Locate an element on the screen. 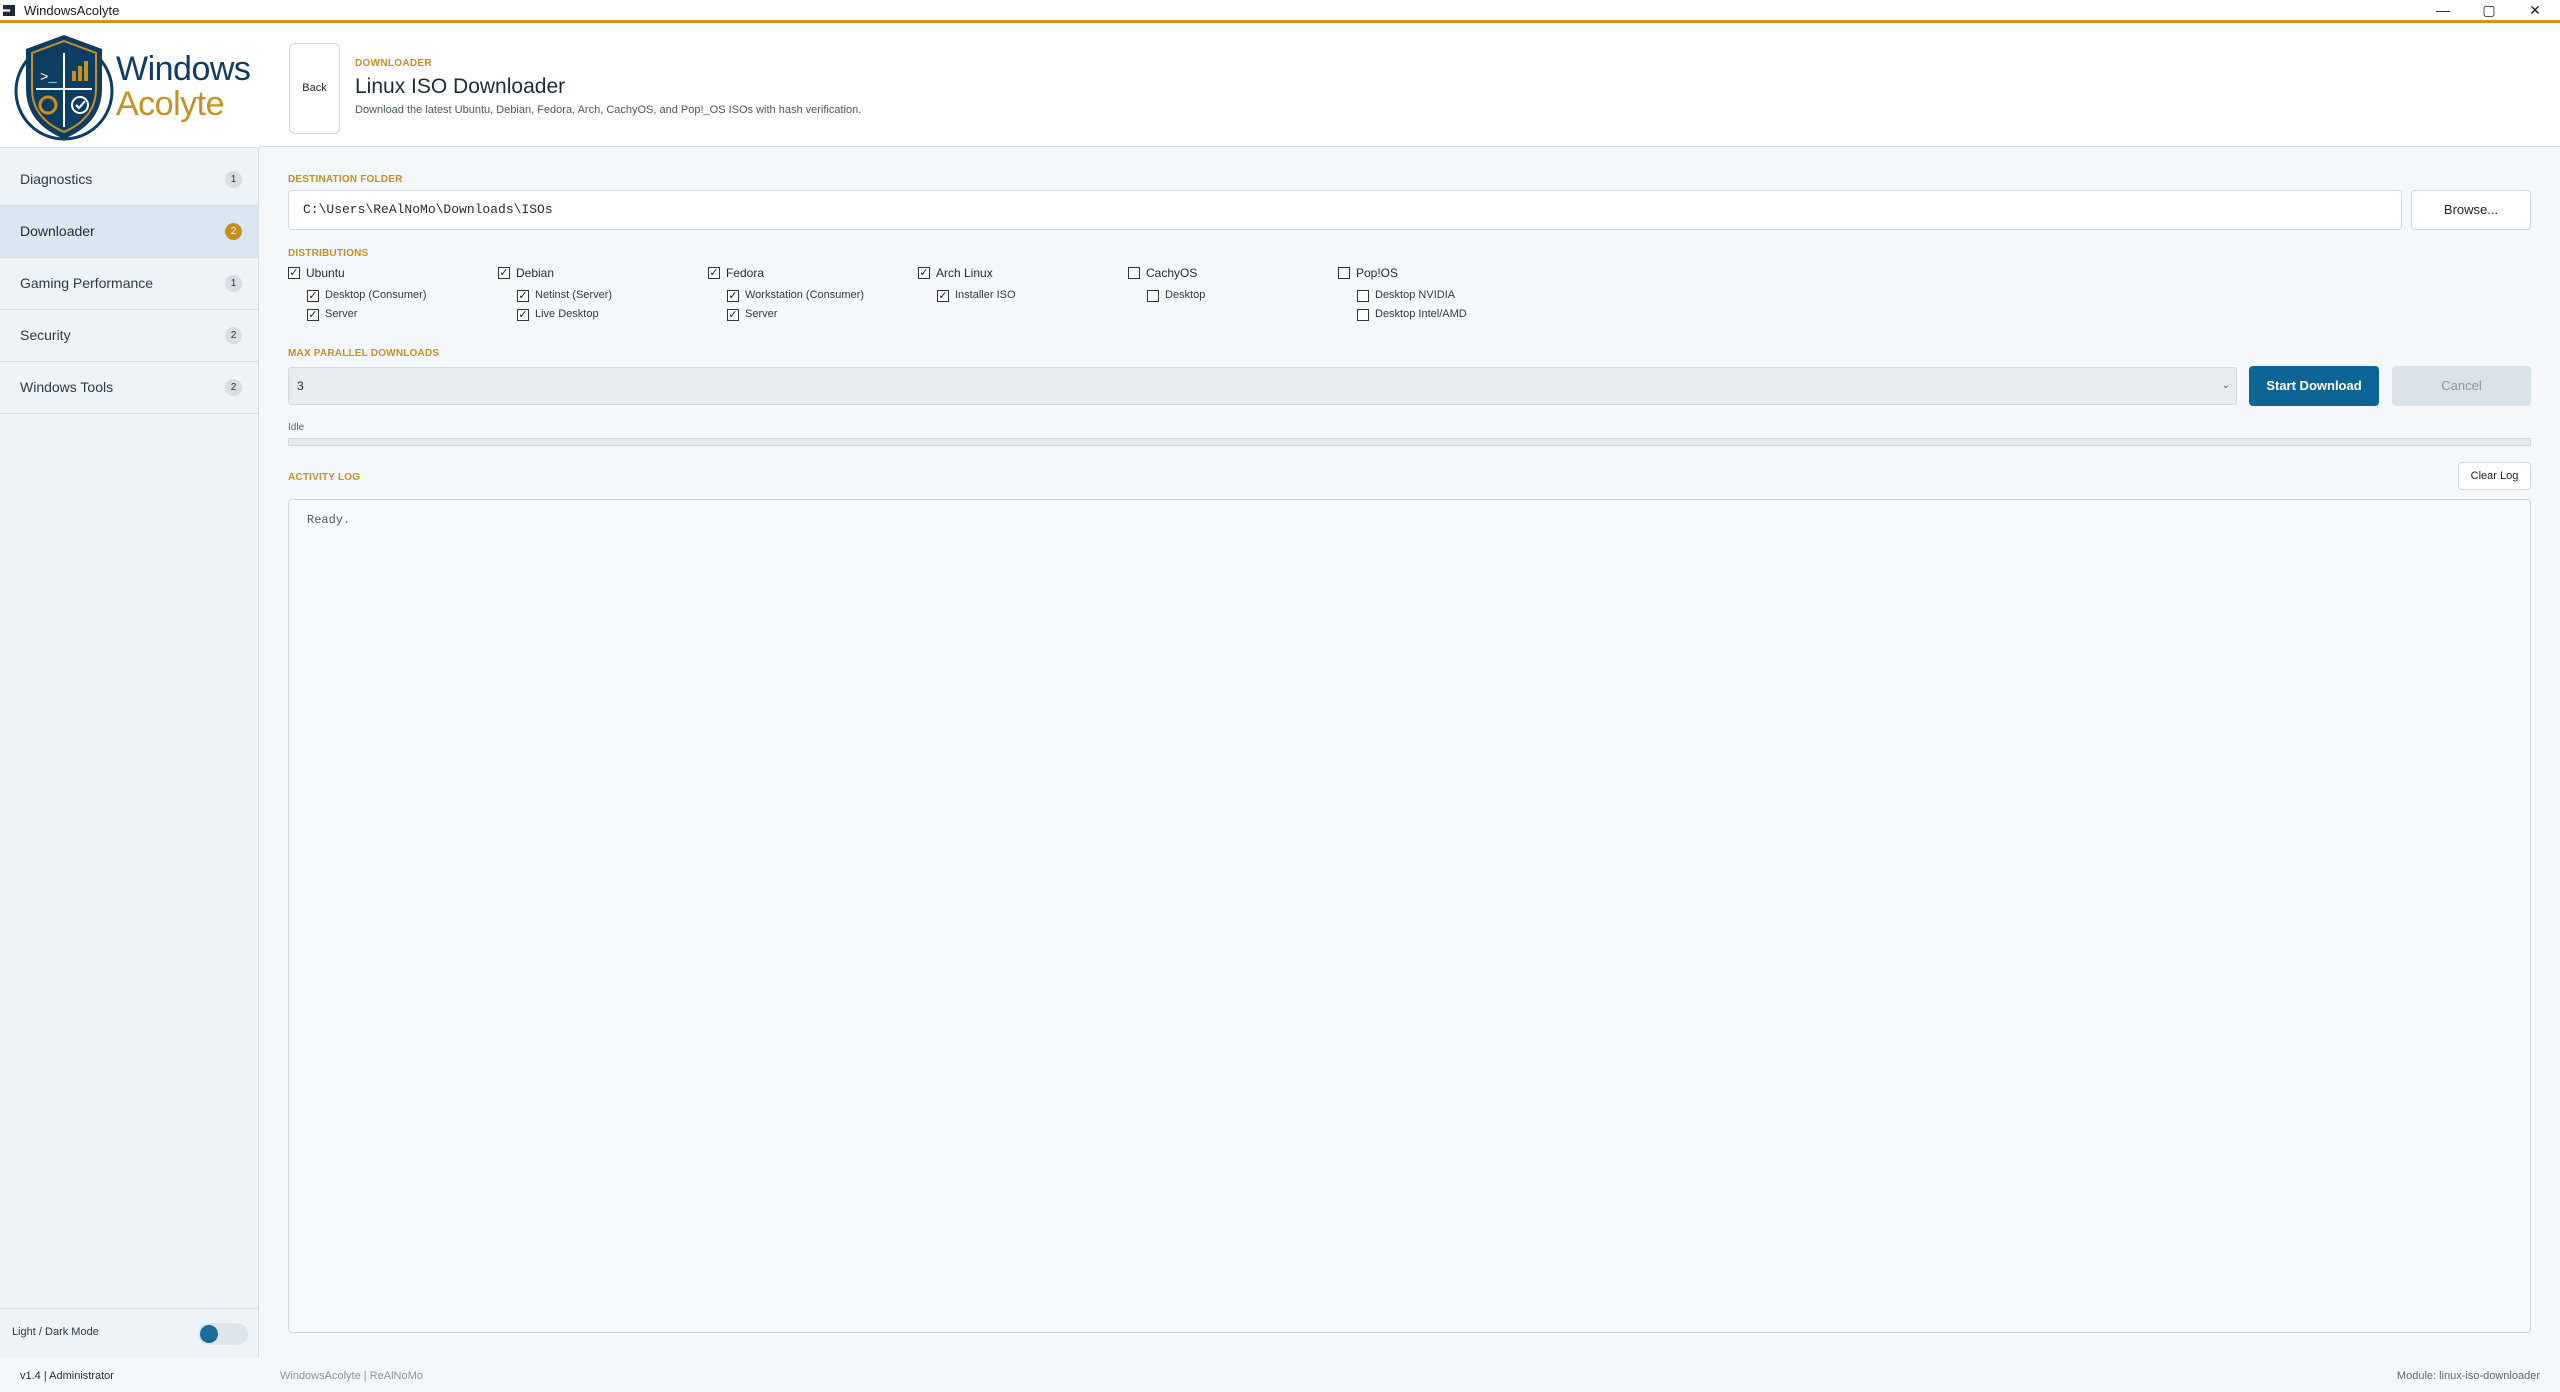 Image resolution: width=2560 pixels, height=1392 pixels. close-button: ✕ is located at coordinates (2535, 10).